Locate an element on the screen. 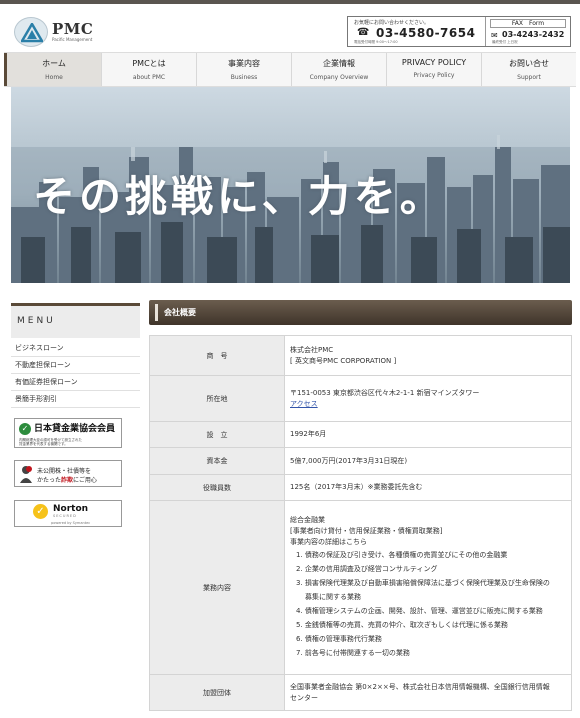 Image resolution: width=580 pixels, height=718 pixels. banner-text: かたった is located at coordinates (49, 480).